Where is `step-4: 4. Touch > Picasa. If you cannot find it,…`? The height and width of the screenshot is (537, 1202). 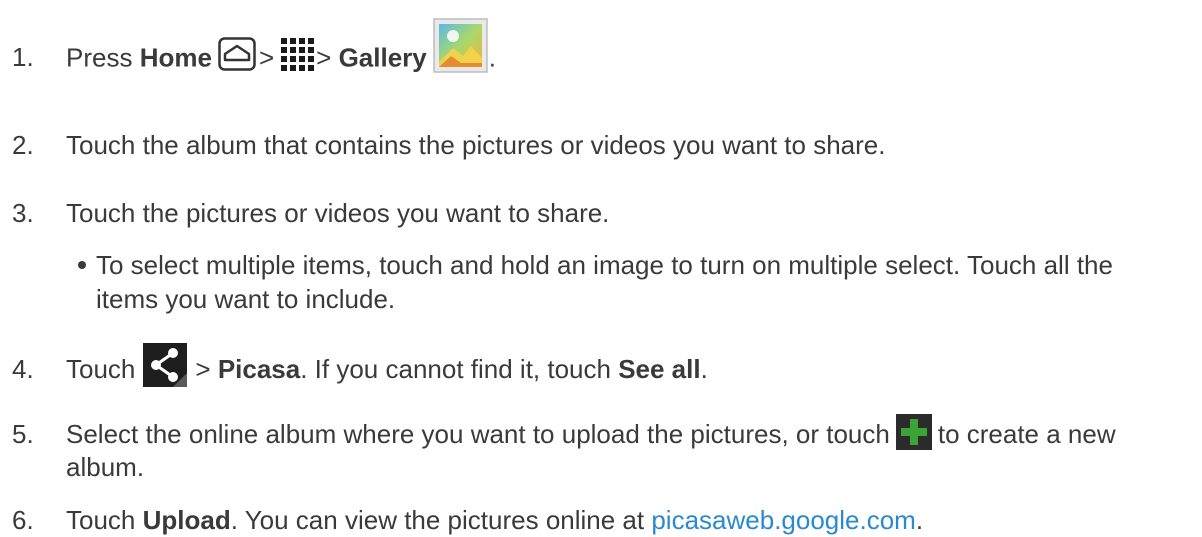
step-4: 4. Touch > Picasa. If you cannot find it,… is located at coordinates (360, 368).